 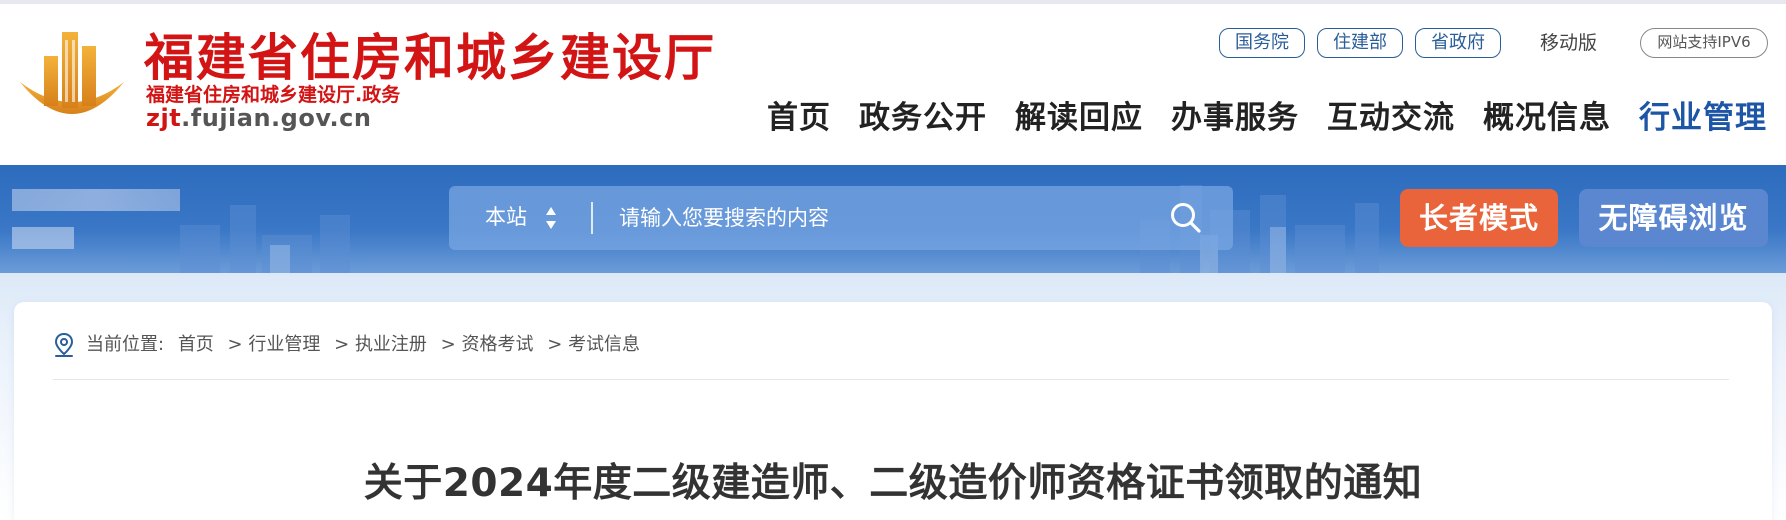 I want to click on accessible-browse-button: 无障碍浏览, so click(x=1673, y=218).